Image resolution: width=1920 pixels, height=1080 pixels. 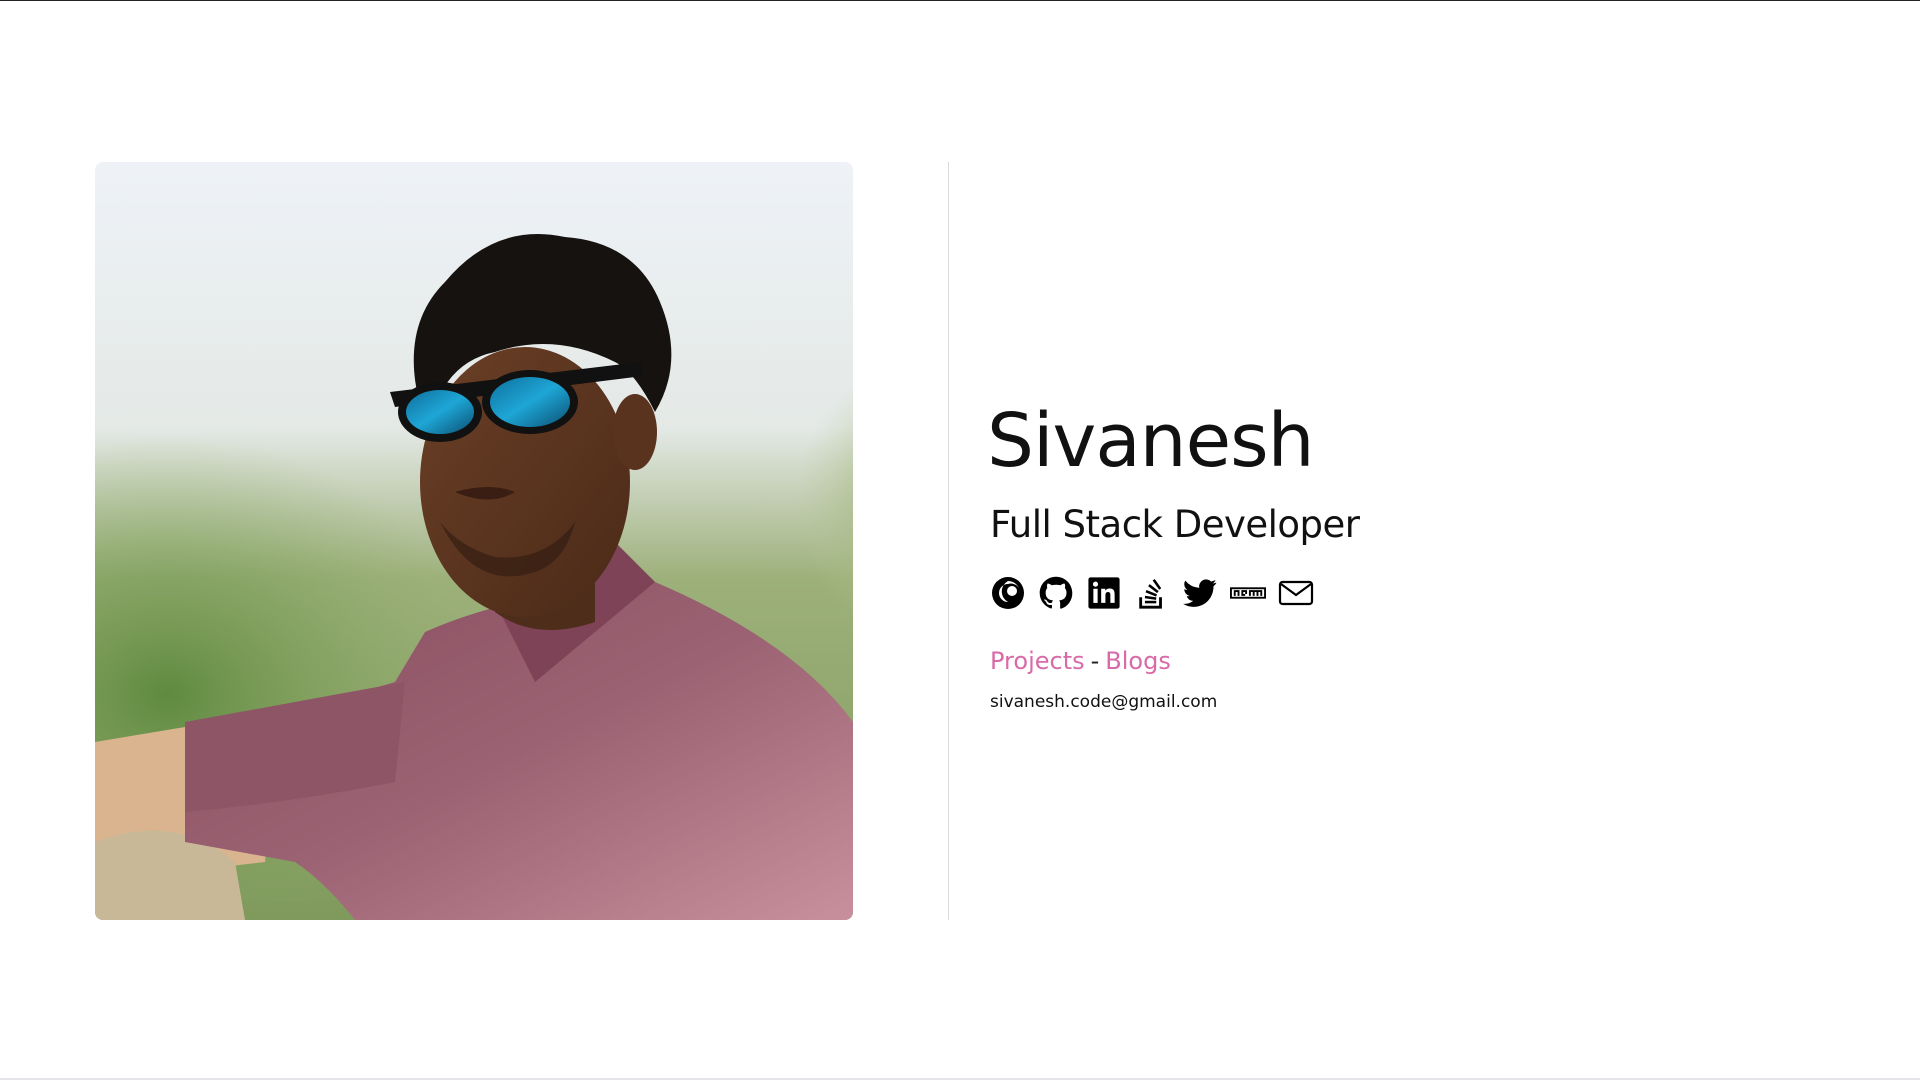 What do you see at coordinates (1390, 661) in the screenshot?
I see `nav-links: Projects - Blogs` at bounding box center [1390, 661].